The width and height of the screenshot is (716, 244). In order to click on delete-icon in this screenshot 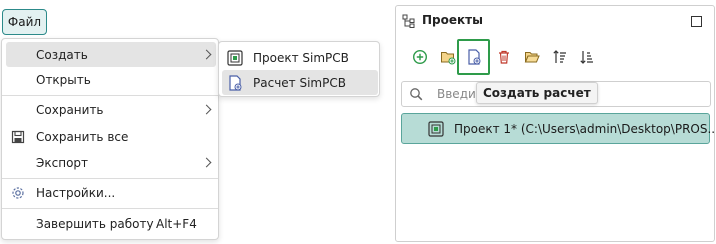, I will do `click(504, 57)`.